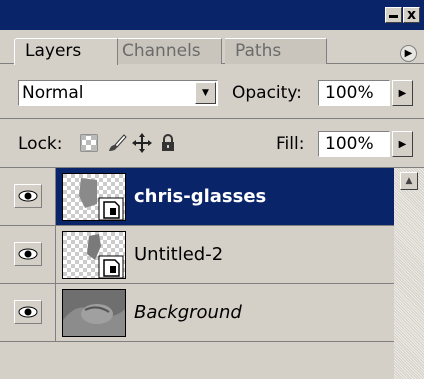 The height and width of the screenshot is (379, 430). I want to click on tab-row: Paths Channels Layers ▶, so click(212, 47).